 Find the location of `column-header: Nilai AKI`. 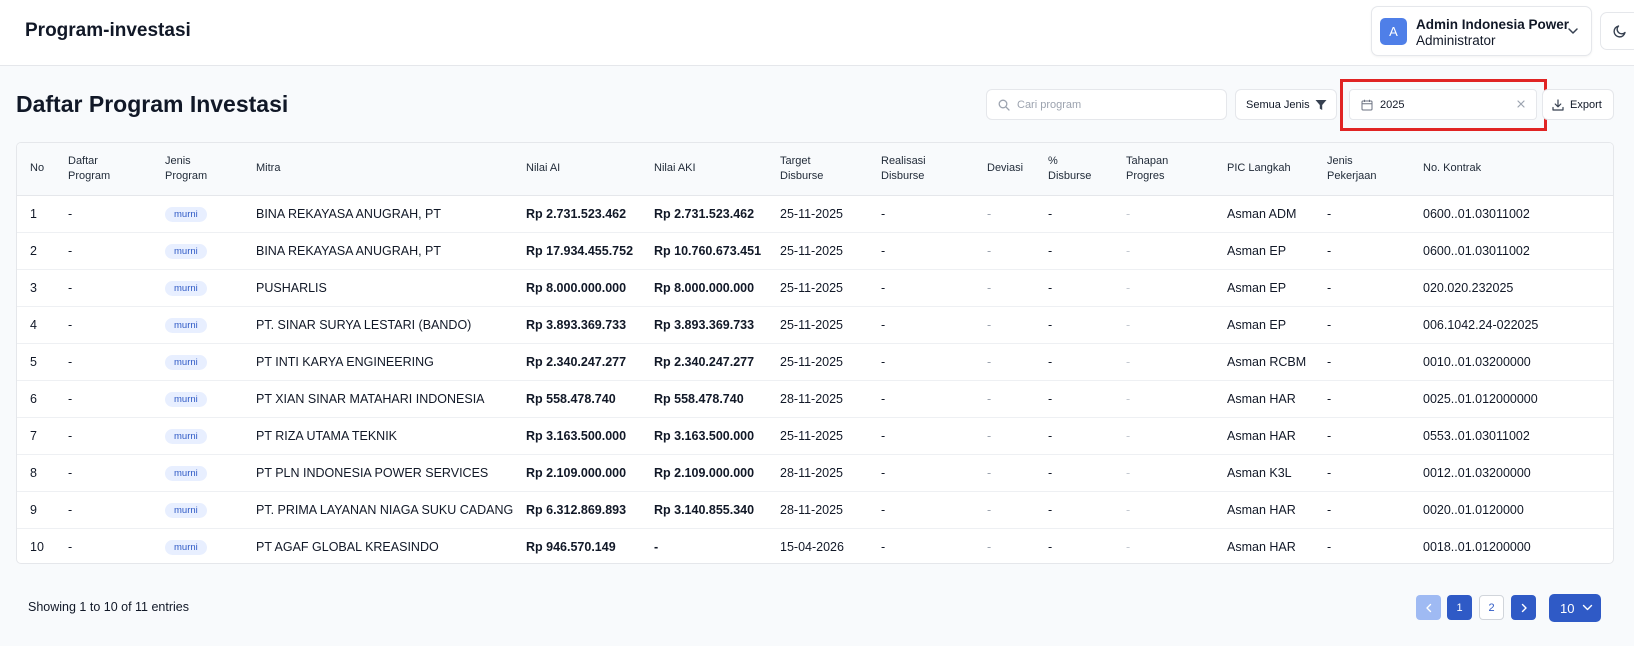

column-header: Nilai AKI is located at coordinates (704, 169).